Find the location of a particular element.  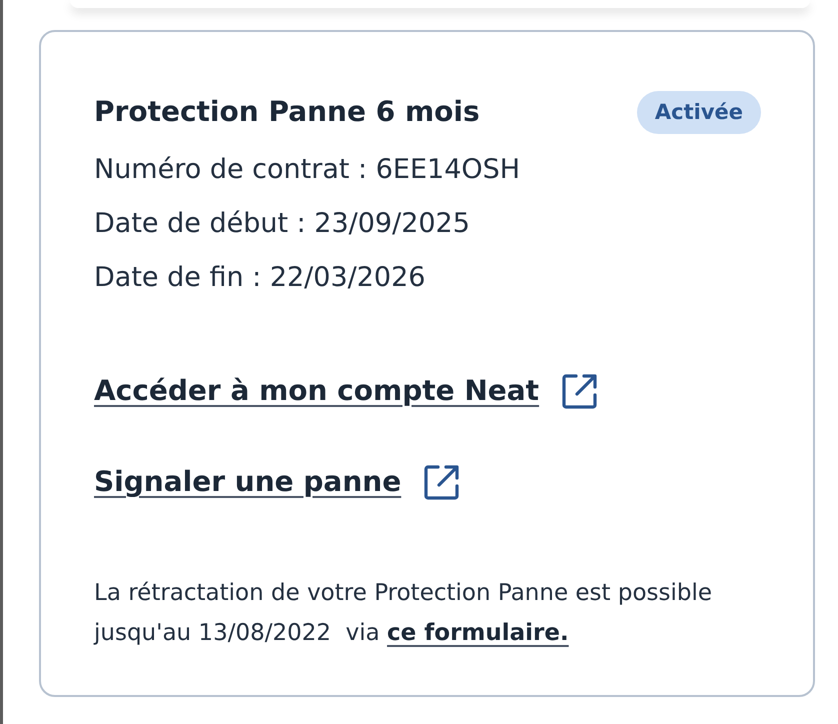

external-link: Signaler une panne is located at coordinates (248, 482).